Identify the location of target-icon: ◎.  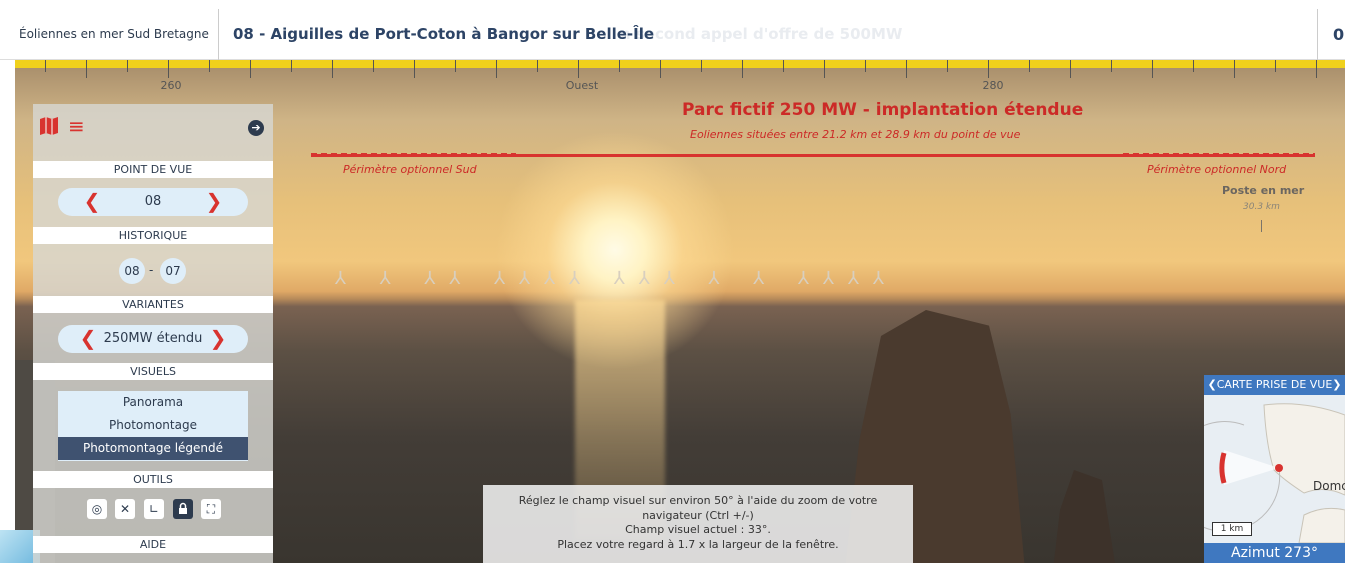
(97, 509).